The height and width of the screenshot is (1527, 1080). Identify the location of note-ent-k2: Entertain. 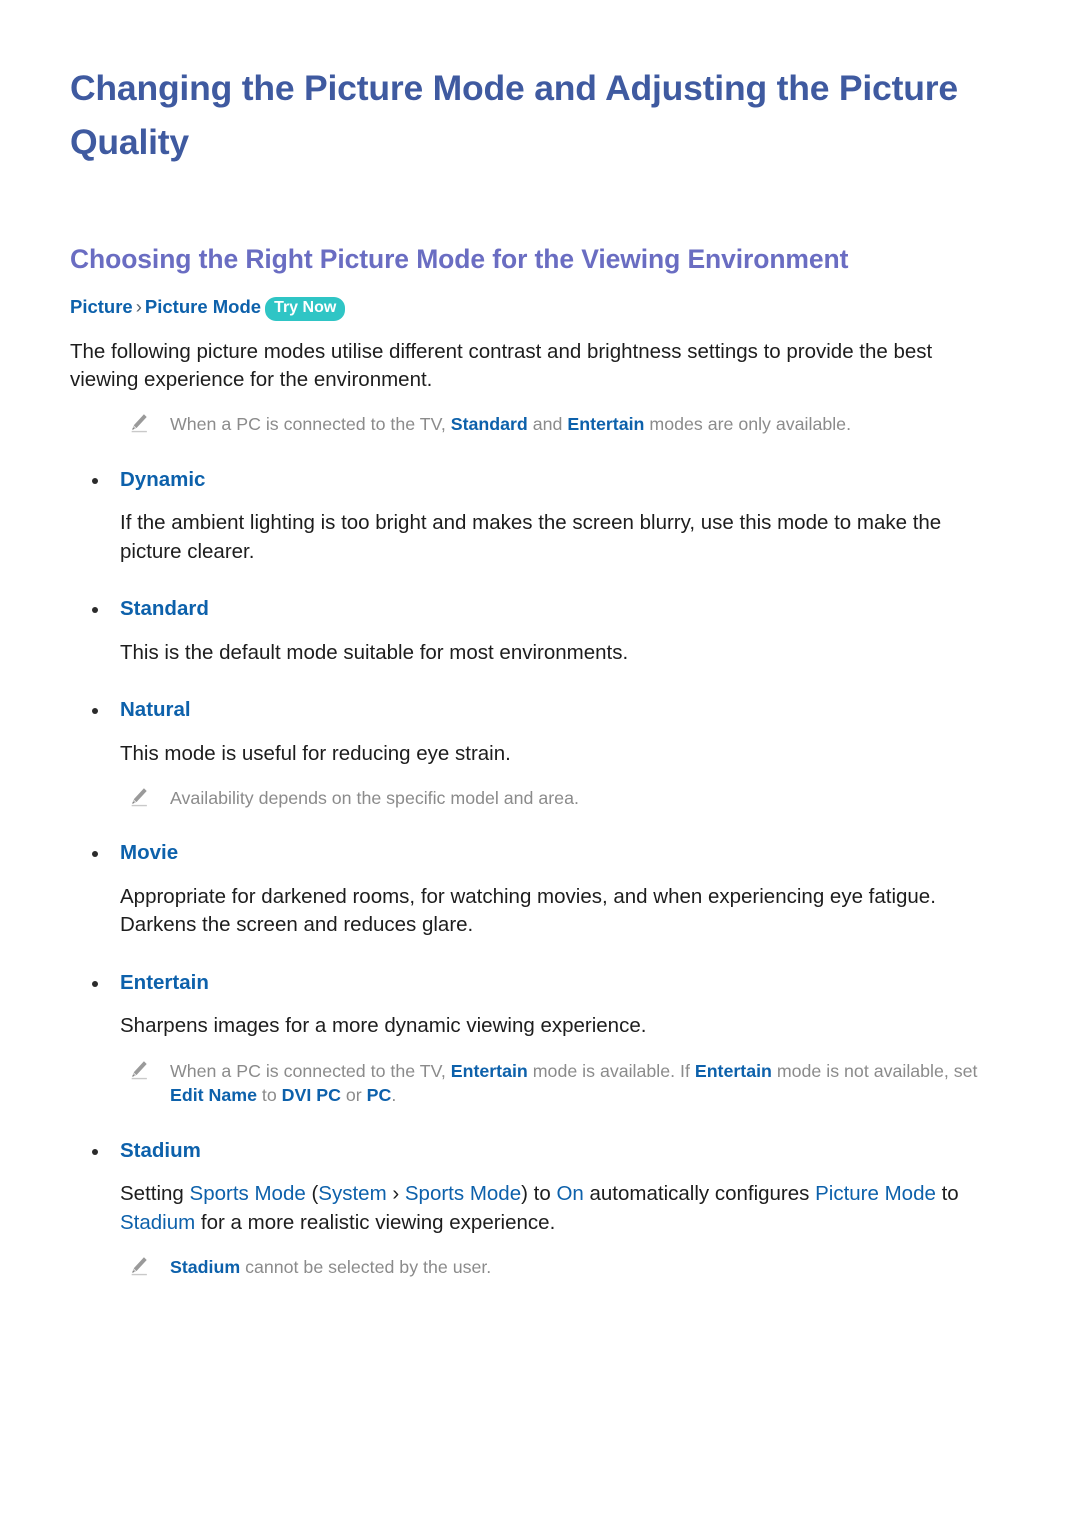
(733, 1070).